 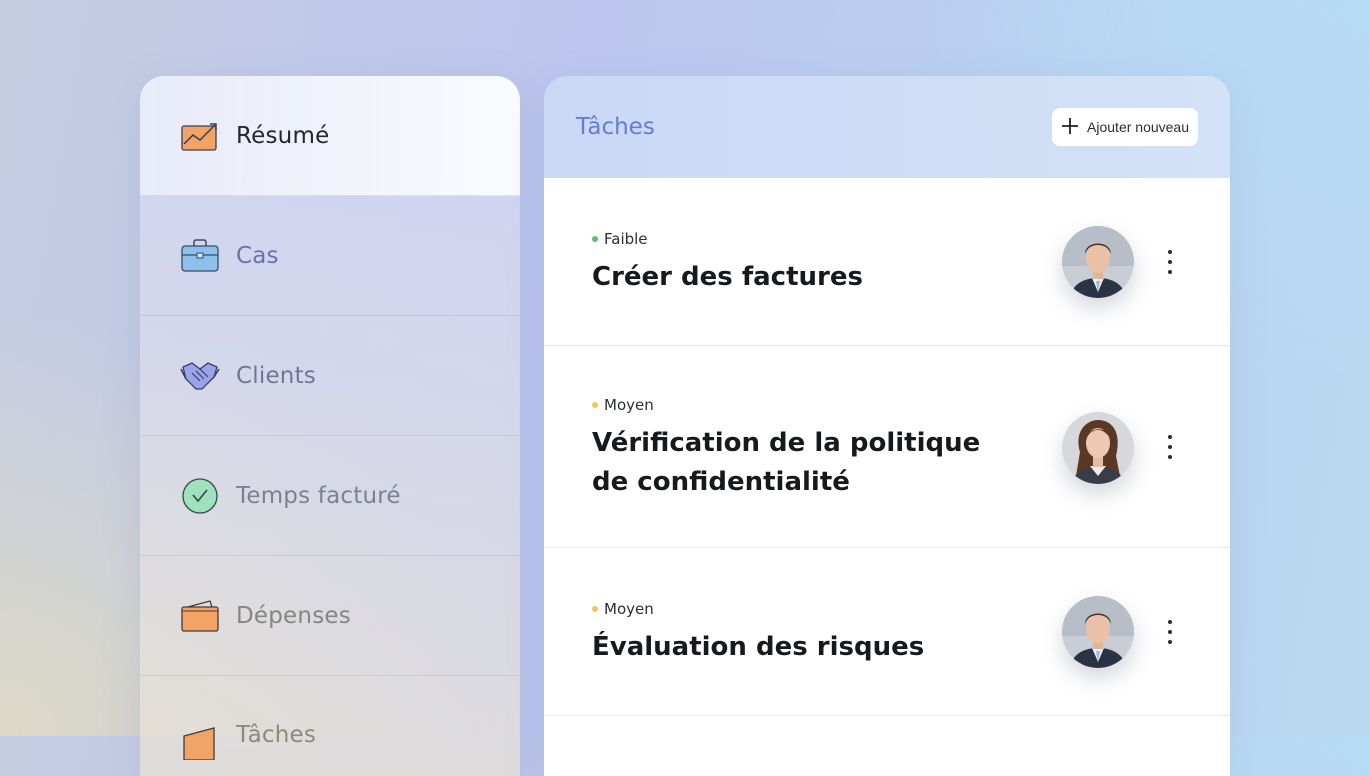 I want to click on sidebar-item-depenses: Dépenses, so click(x=330, y=616).